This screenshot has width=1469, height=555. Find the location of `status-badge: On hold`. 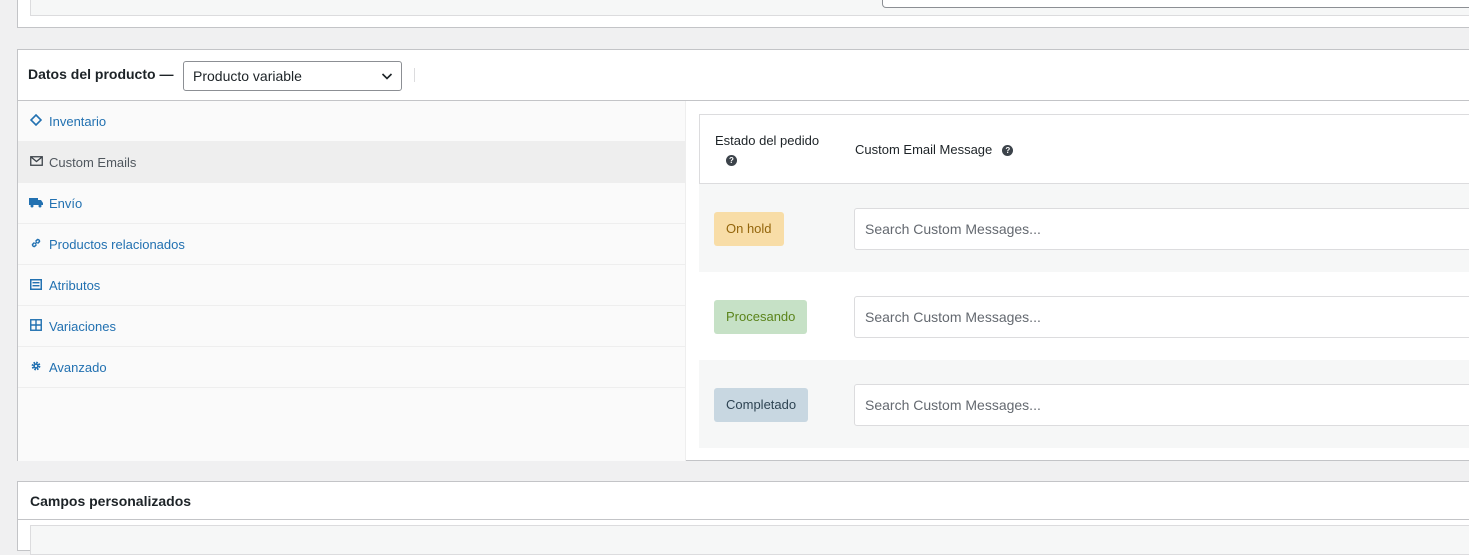

status-badge: On hold is located at coordinates (749, 229).